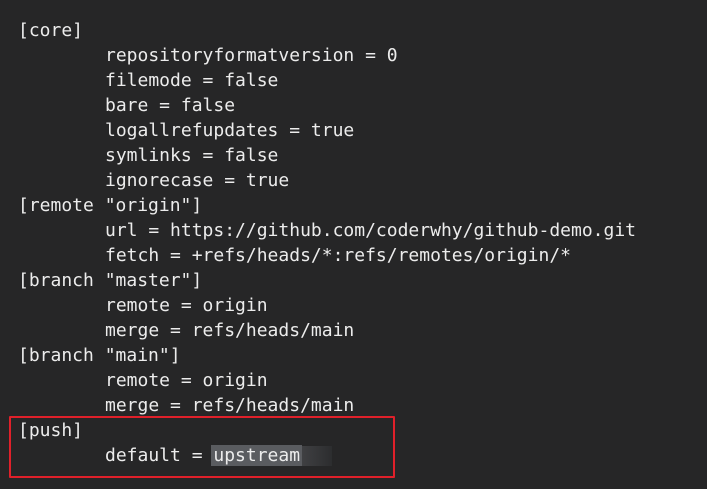  What do you see at coordinates (110, 205) in the screenshot?
I see `config-section-remote-origin: [remote "origin"]` at bounding box center [110, 205].